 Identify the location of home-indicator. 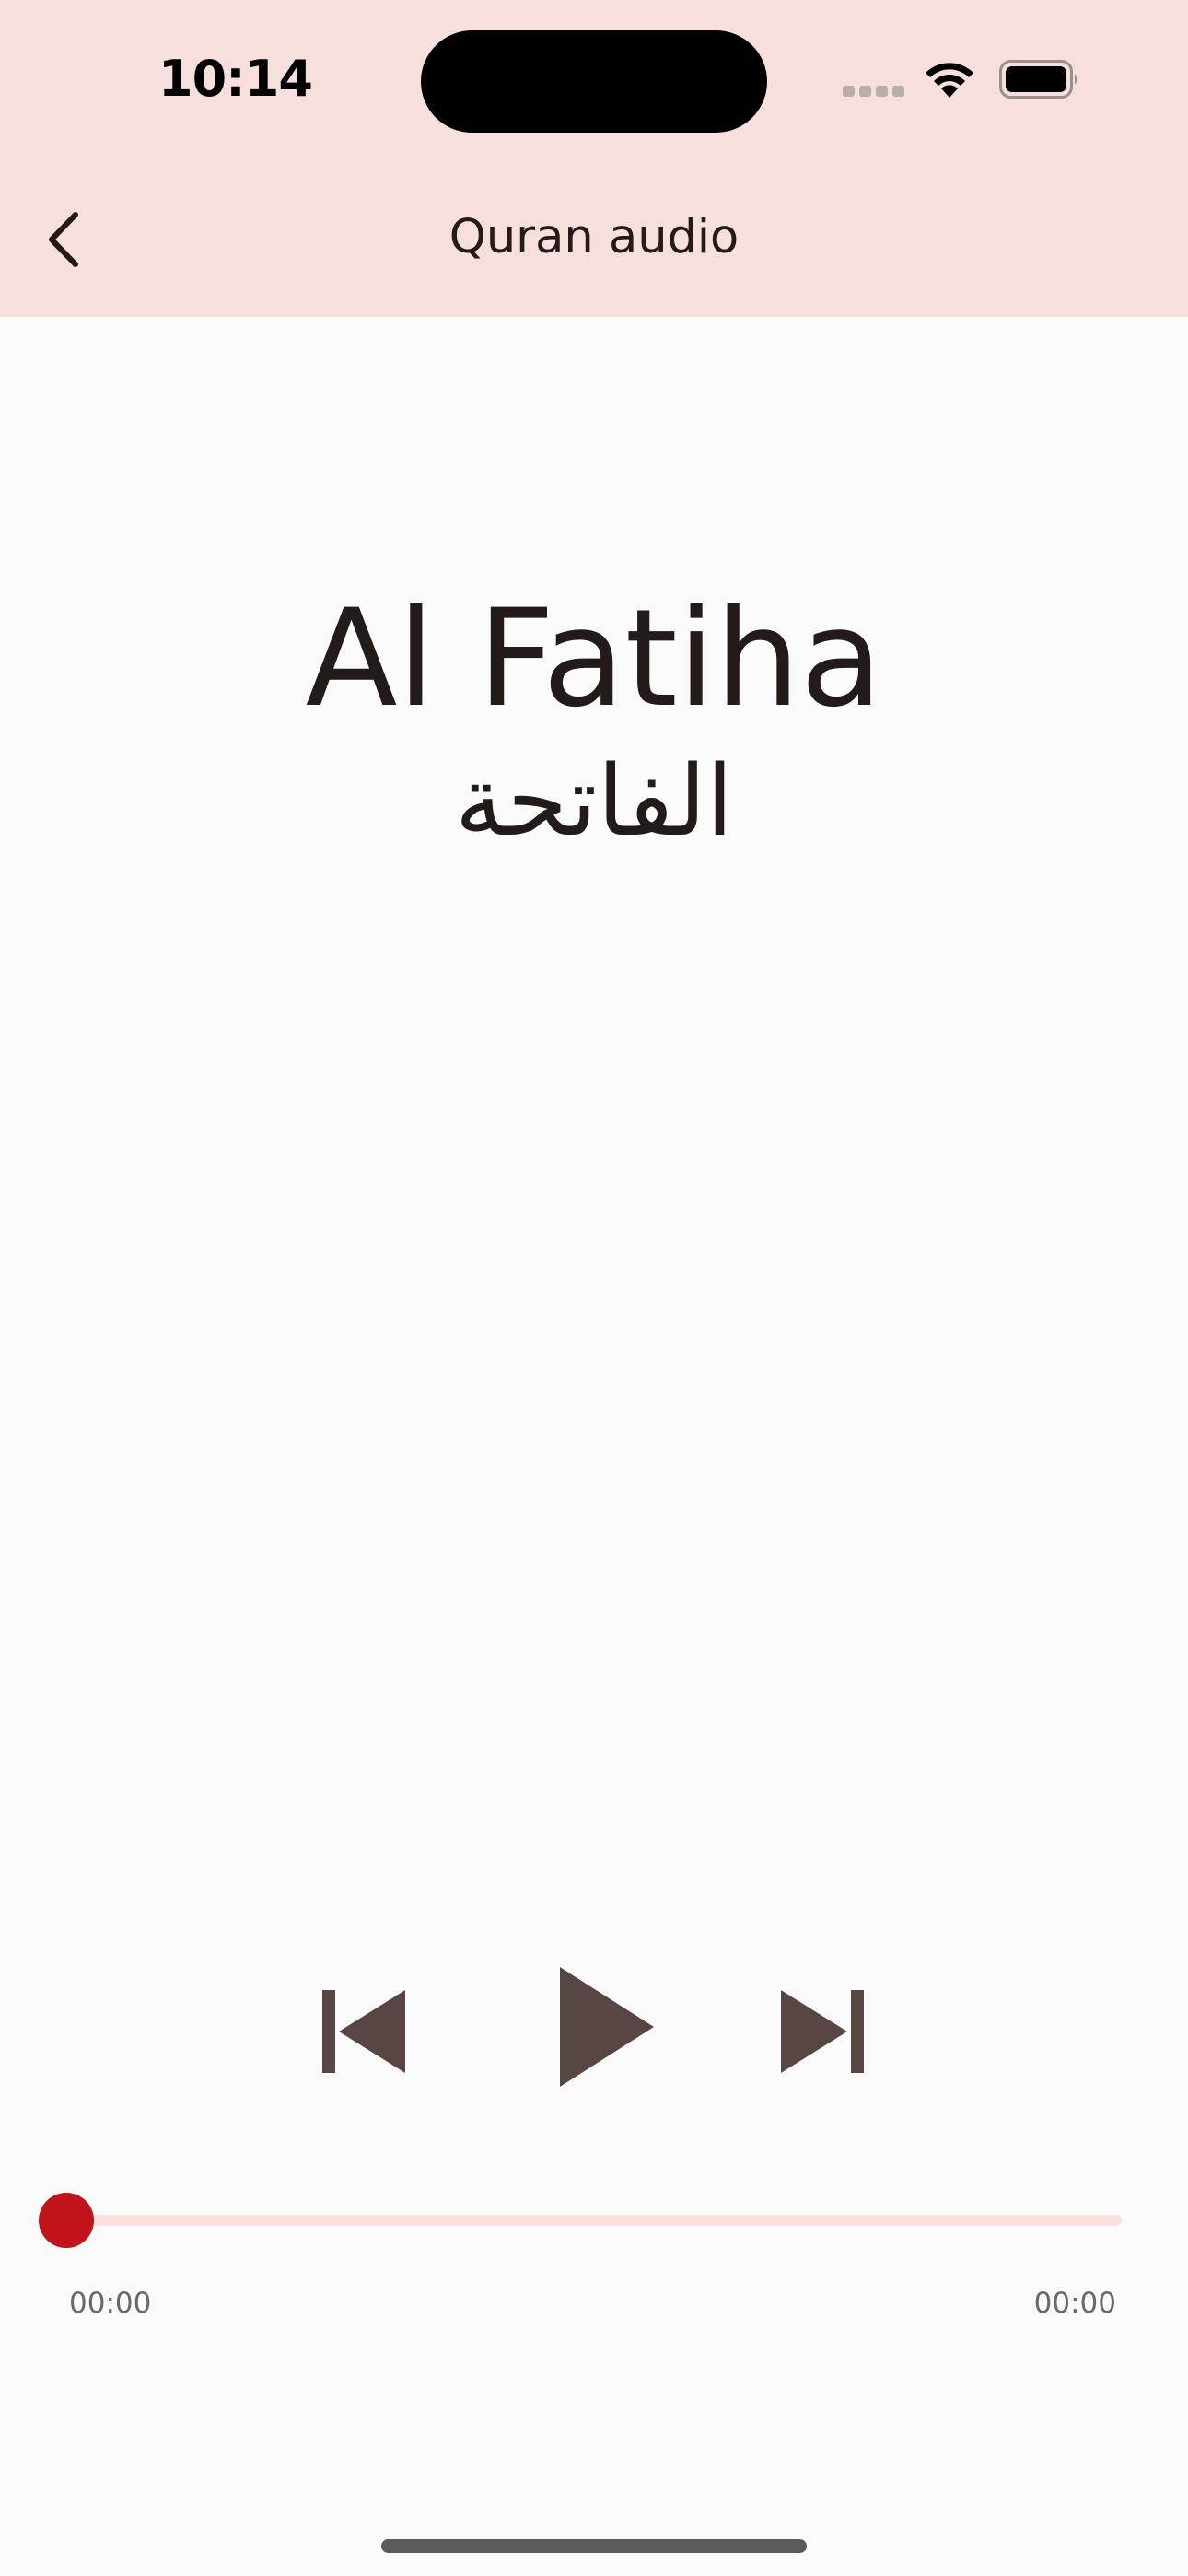
(594, 2546).